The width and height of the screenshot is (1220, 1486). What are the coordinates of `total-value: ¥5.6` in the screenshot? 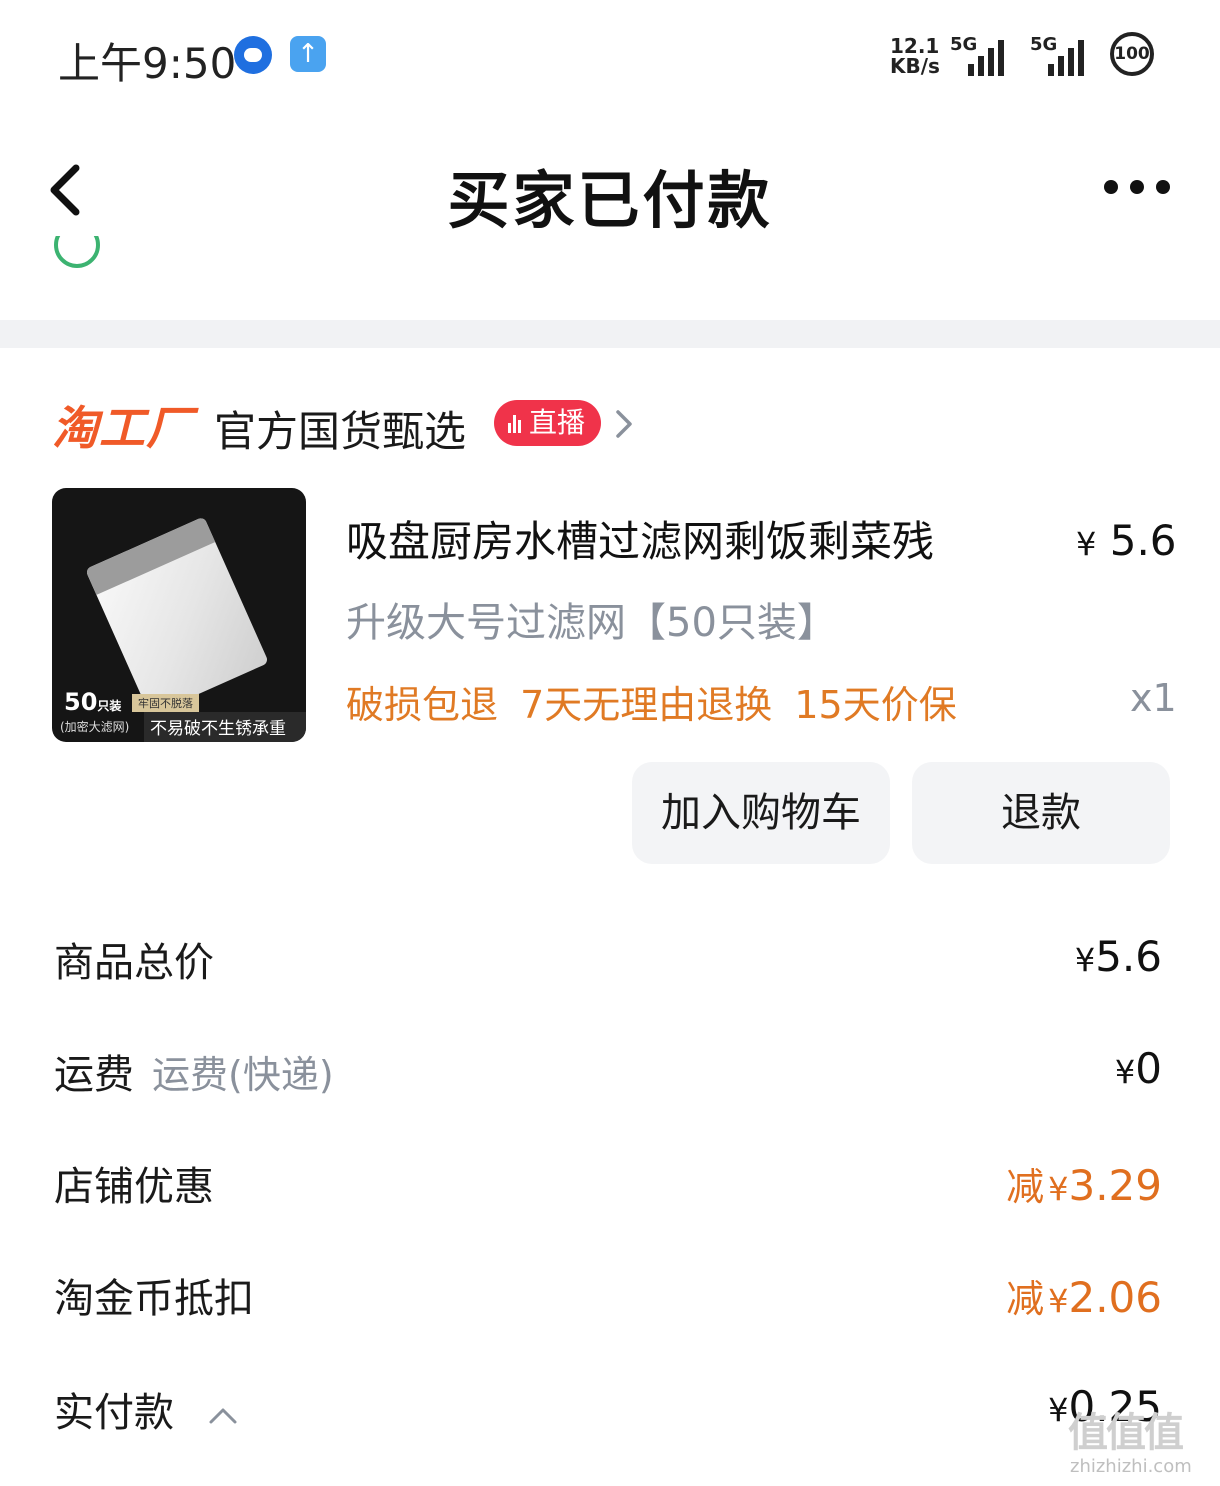 It's located at (1118, 956).